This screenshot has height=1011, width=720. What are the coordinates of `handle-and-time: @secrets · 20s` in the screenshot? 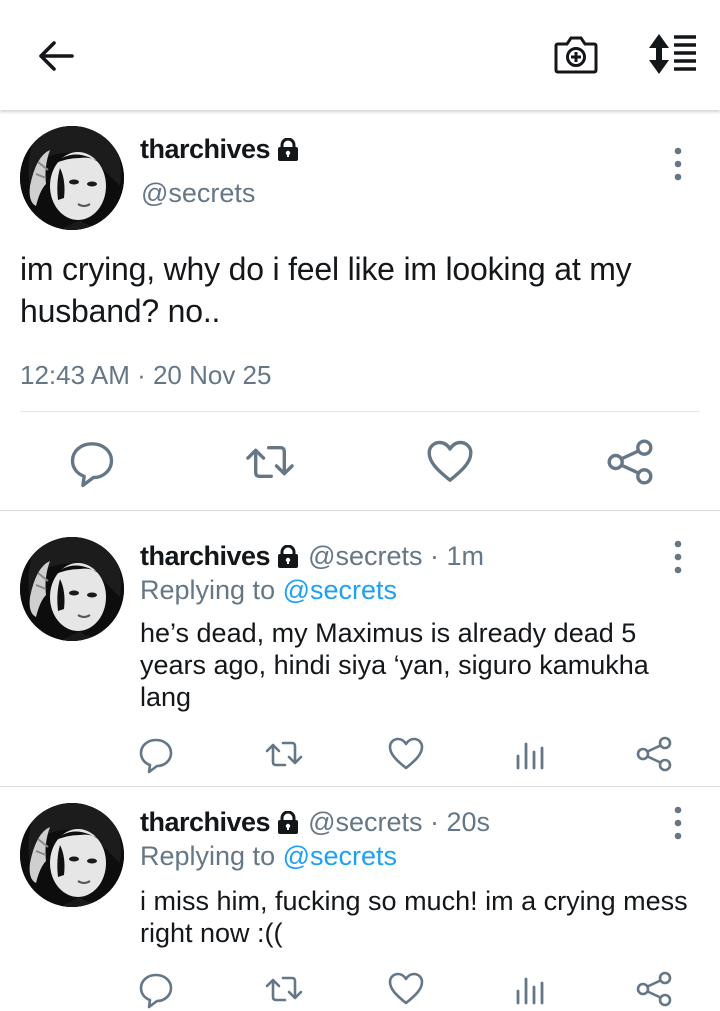 It's located at (399, 822).